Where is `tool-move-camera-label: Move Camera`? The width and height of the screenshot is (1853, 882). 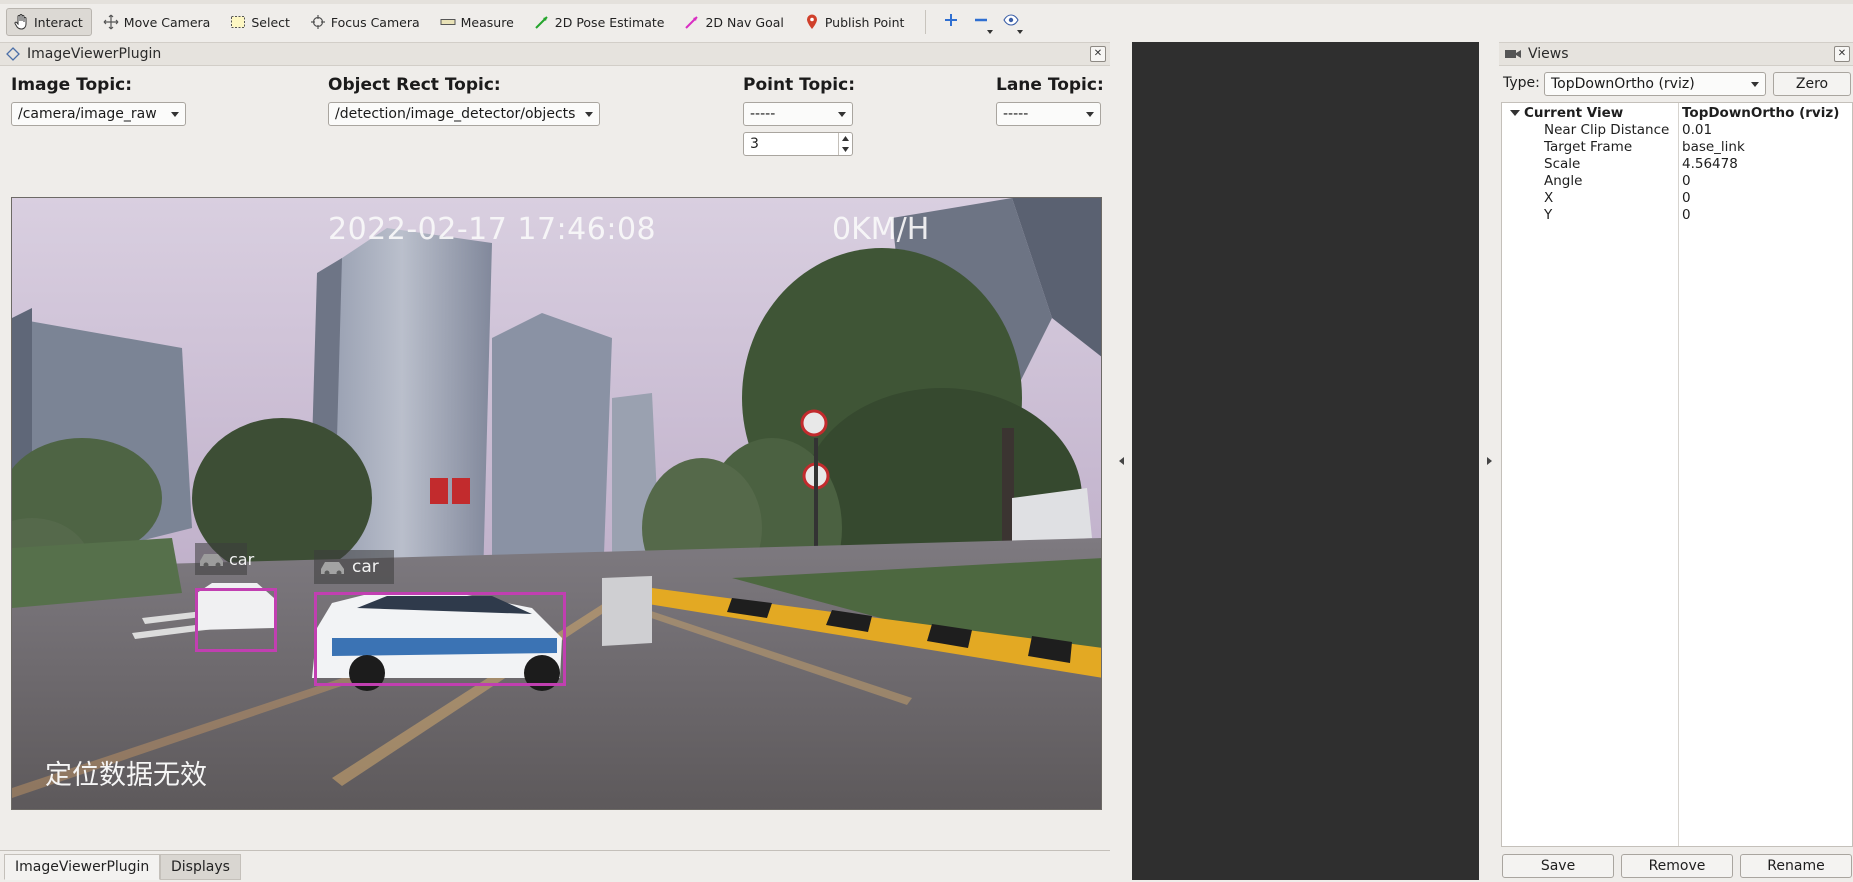 tool-move-camera-label: Move Camera is located at coordinates (167, 22).